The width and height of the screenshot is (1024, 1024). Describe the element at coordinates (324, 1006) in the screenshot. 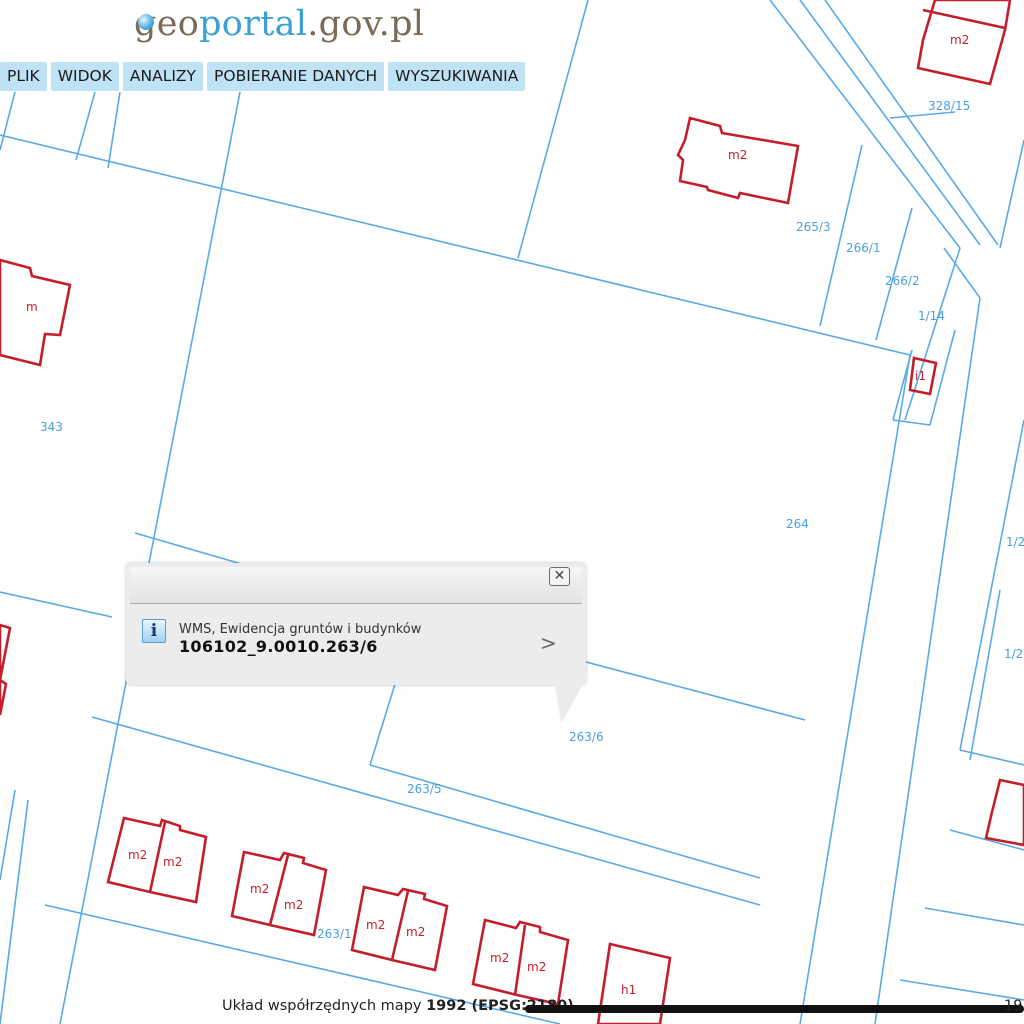

I see `status-prefix: Układ współrzędnych mapy` at that location.